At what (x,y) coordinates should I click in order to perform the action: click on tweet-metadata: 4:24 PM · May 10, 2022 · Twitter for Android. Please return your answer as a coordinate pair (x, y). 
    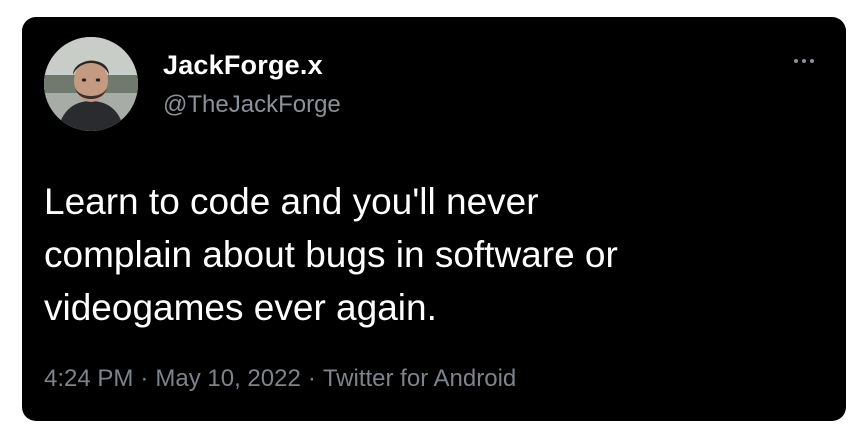
    Looking at the image, I should click on (280, 379).